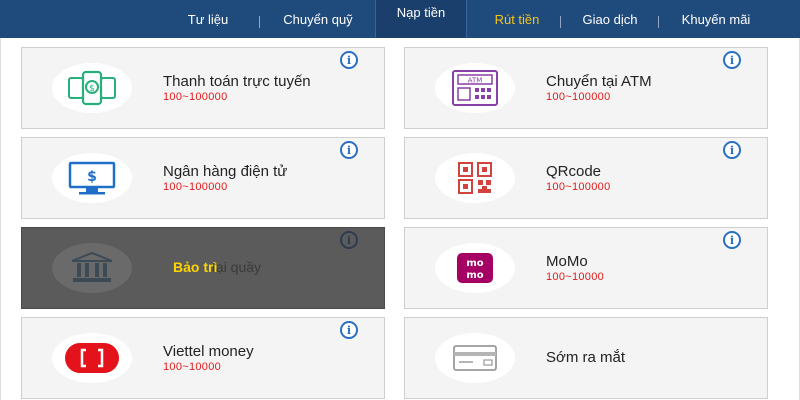 This screenshot has height=400, width=800. I want to click on deposit-method-online-payment: $ Thanh toán trực tuyến 100~100000 i, so click(203, 88).